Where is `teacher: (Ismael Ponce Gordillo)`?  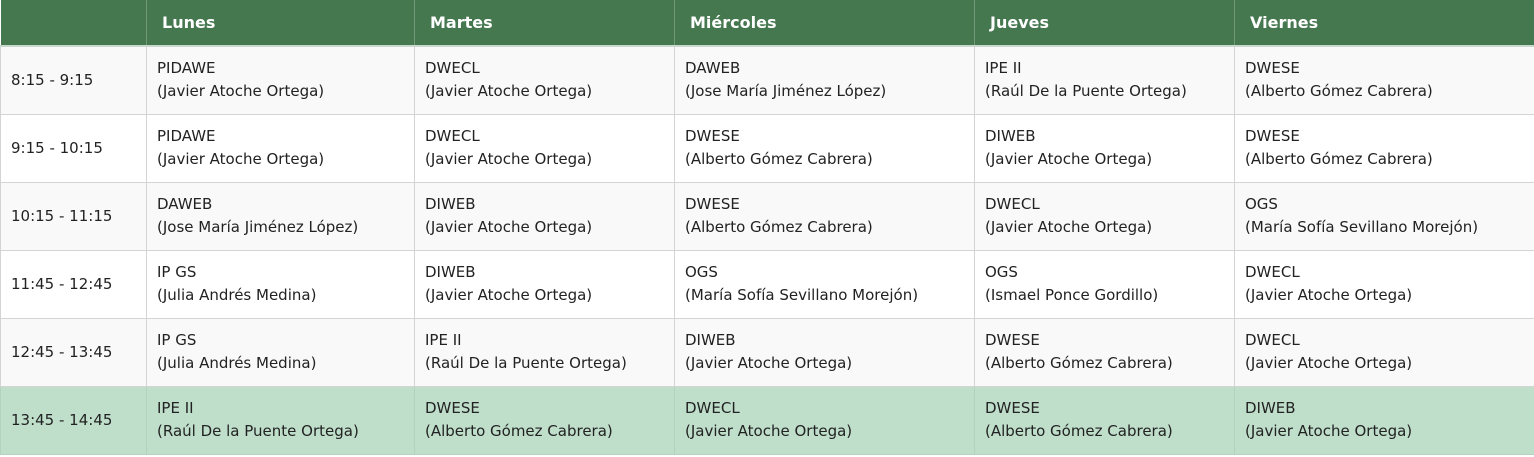 teacher: (Ismael Ponce Gordillo) is located at coordinates (1072, 295).